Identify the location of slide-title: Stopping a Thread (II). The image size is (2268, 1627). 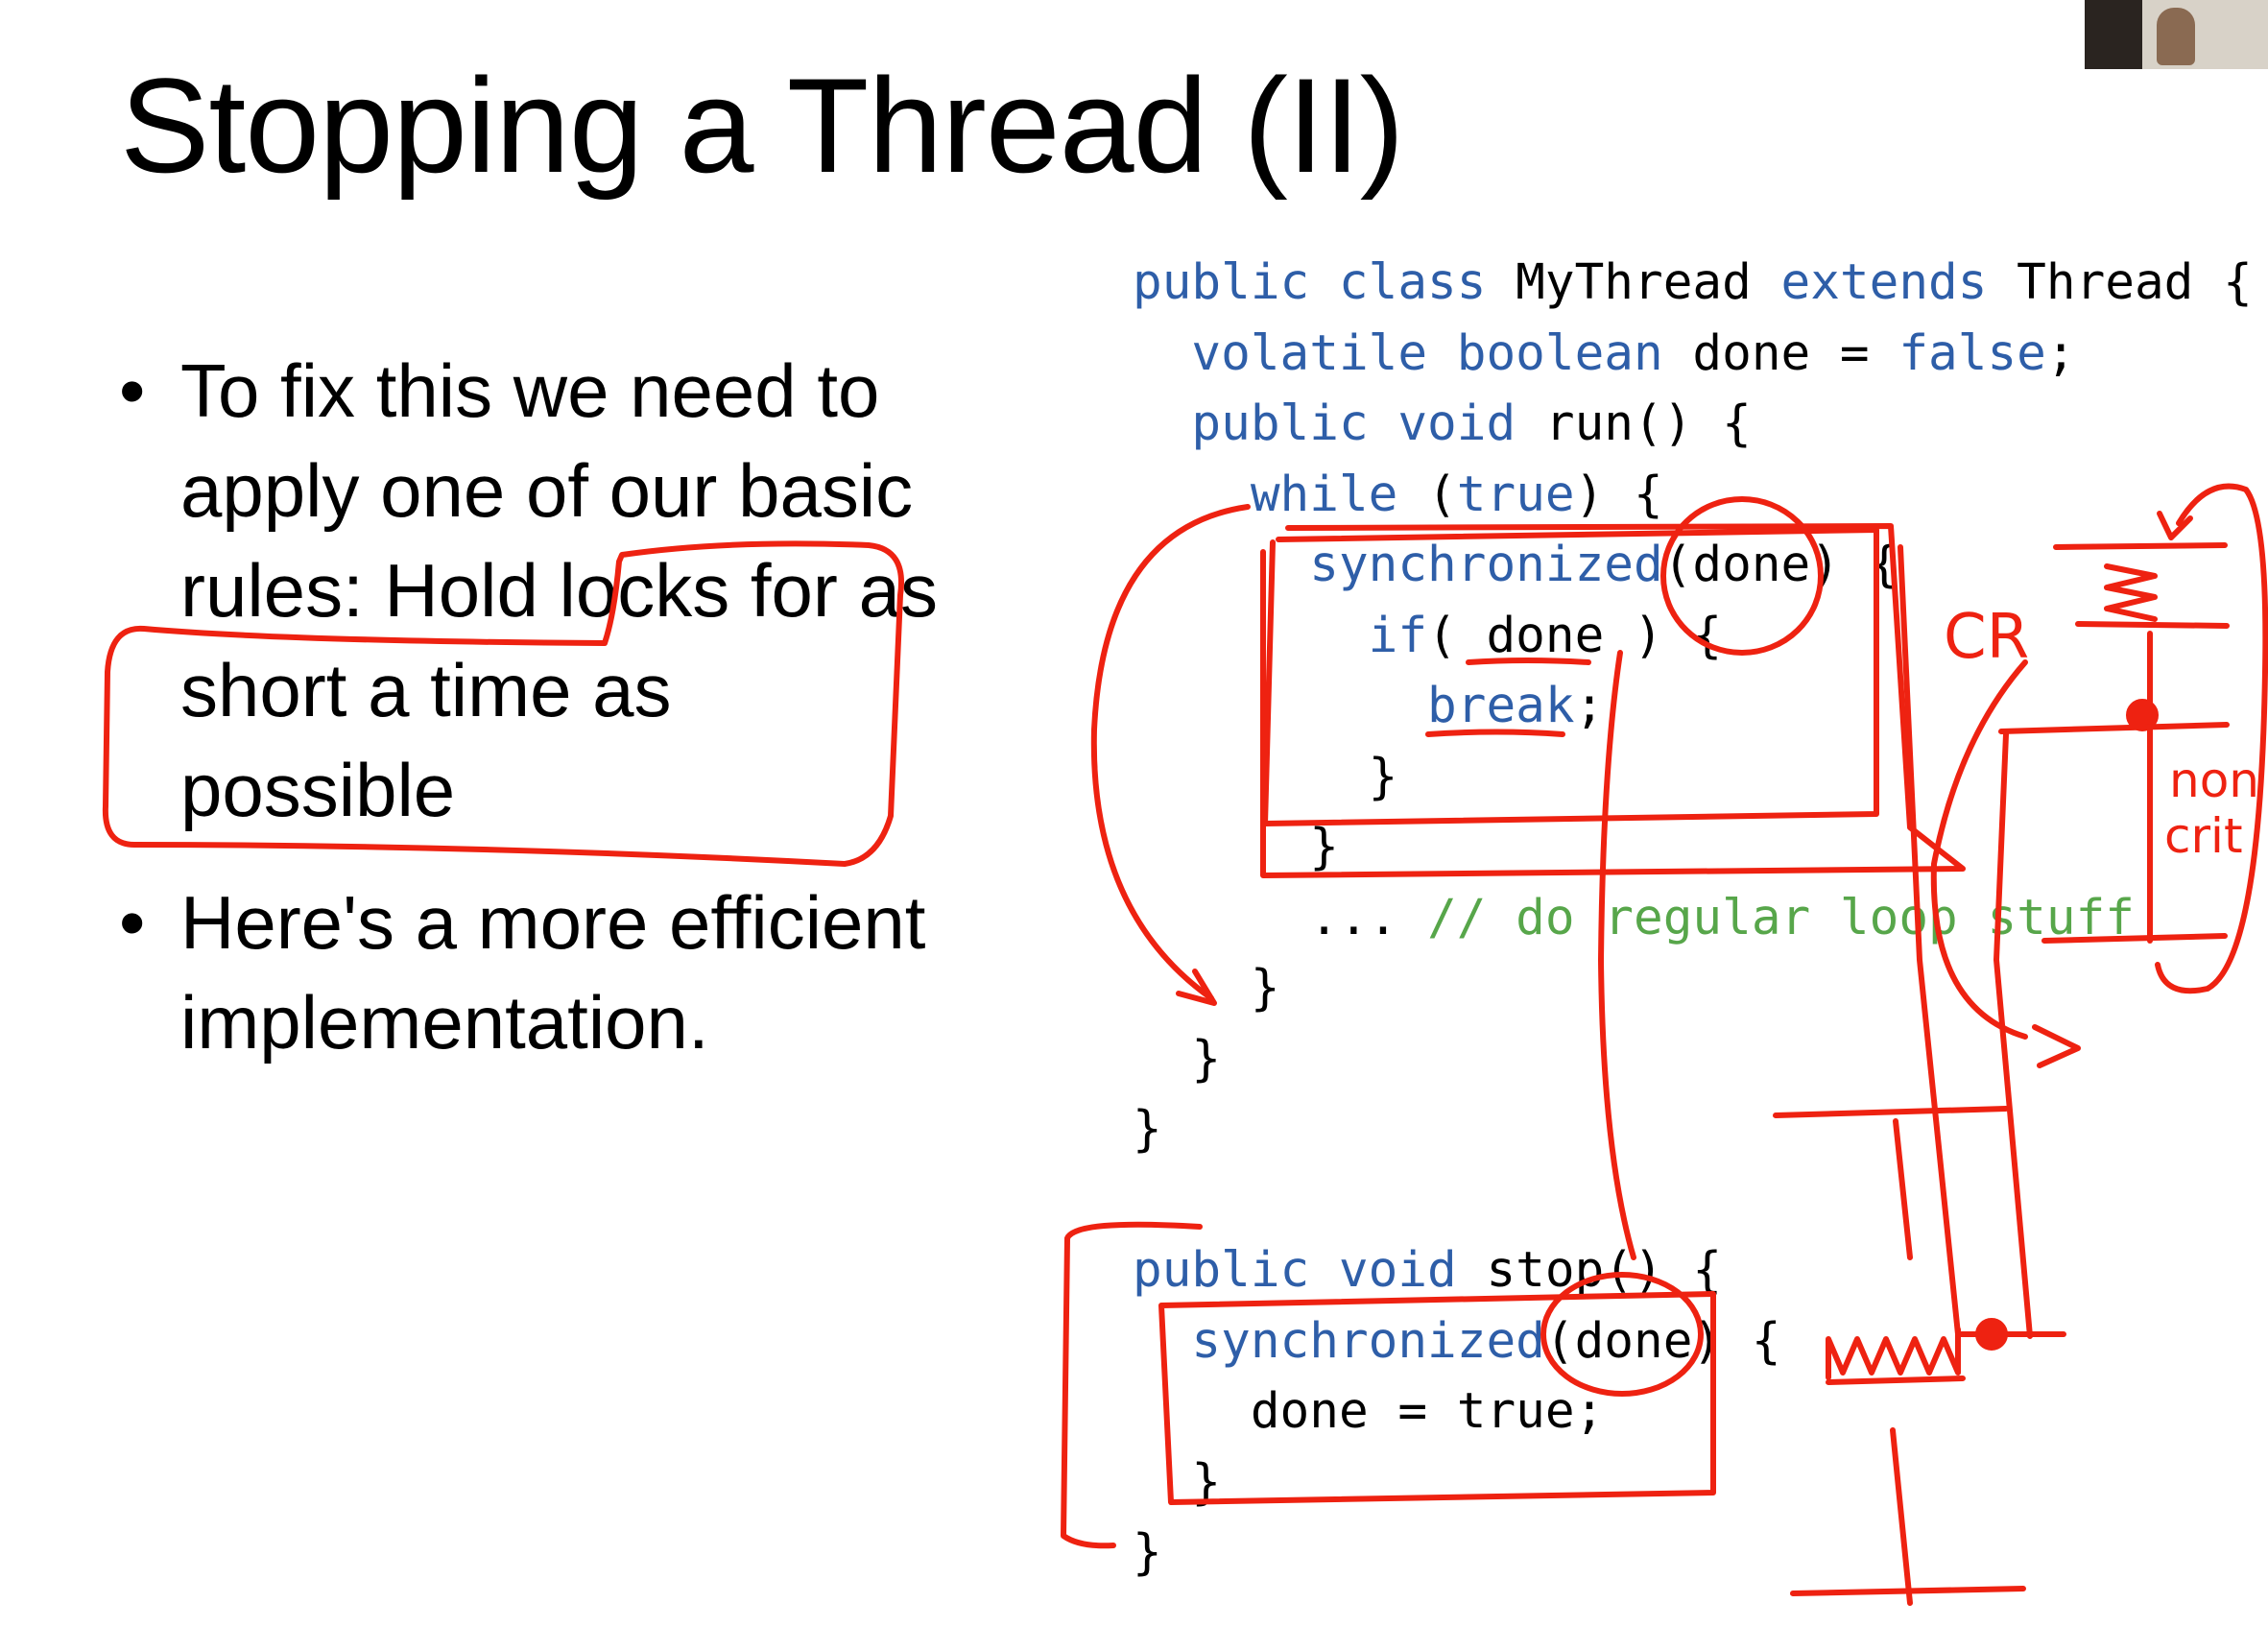
(762, 125).